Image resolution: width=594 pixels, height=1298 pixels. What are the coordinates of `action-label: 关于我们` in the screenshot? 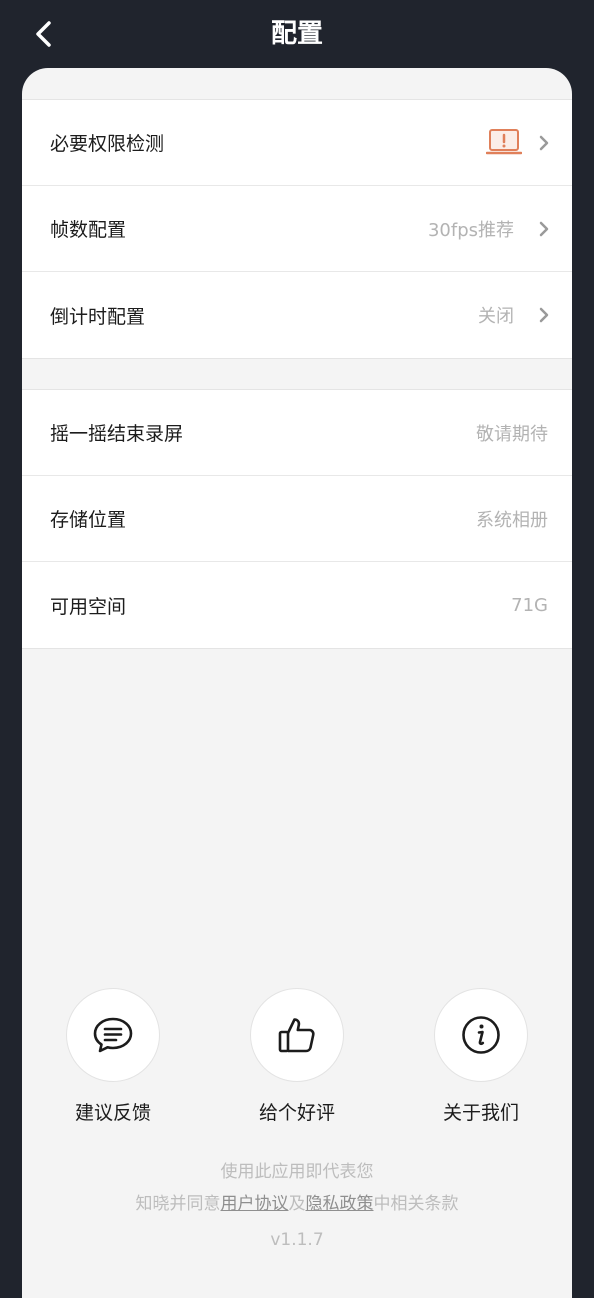 It's located at (480, 1113).